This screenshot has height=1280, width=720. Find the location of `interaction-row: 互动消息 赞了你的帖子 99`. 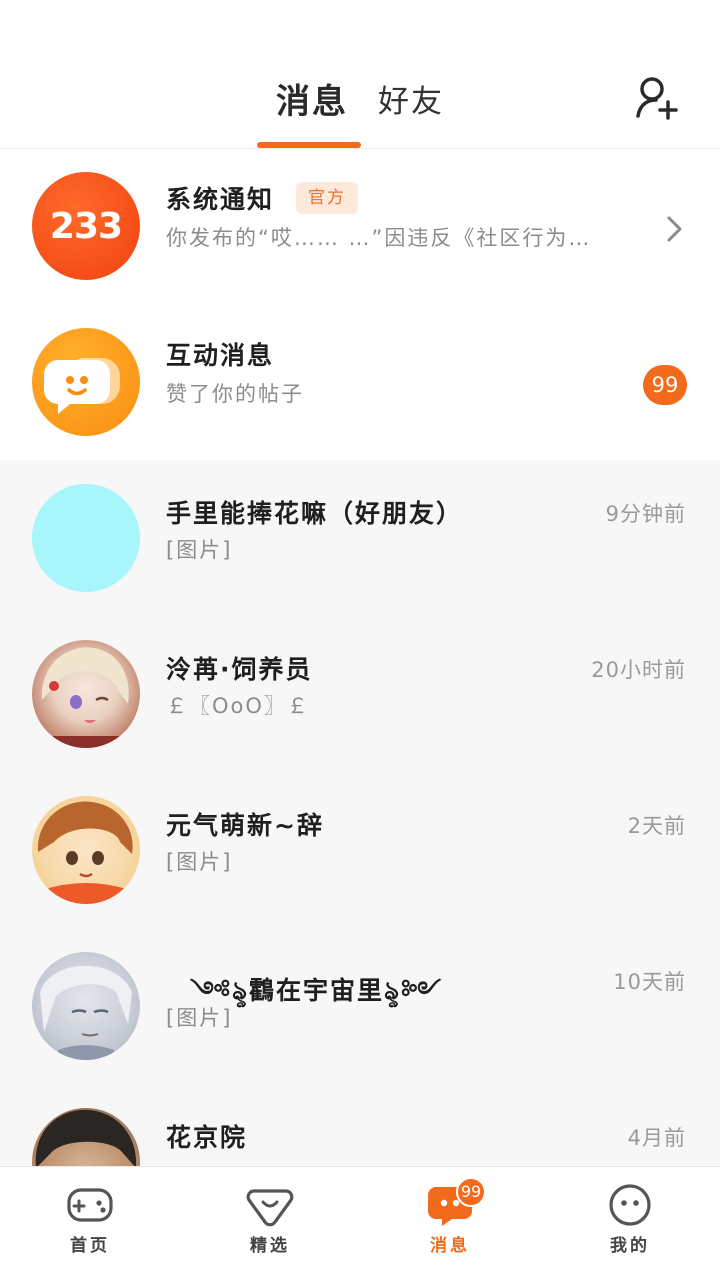

interaction-row: 互动消息 赞了你的帖子 99 is located at coordinates (360, 384).